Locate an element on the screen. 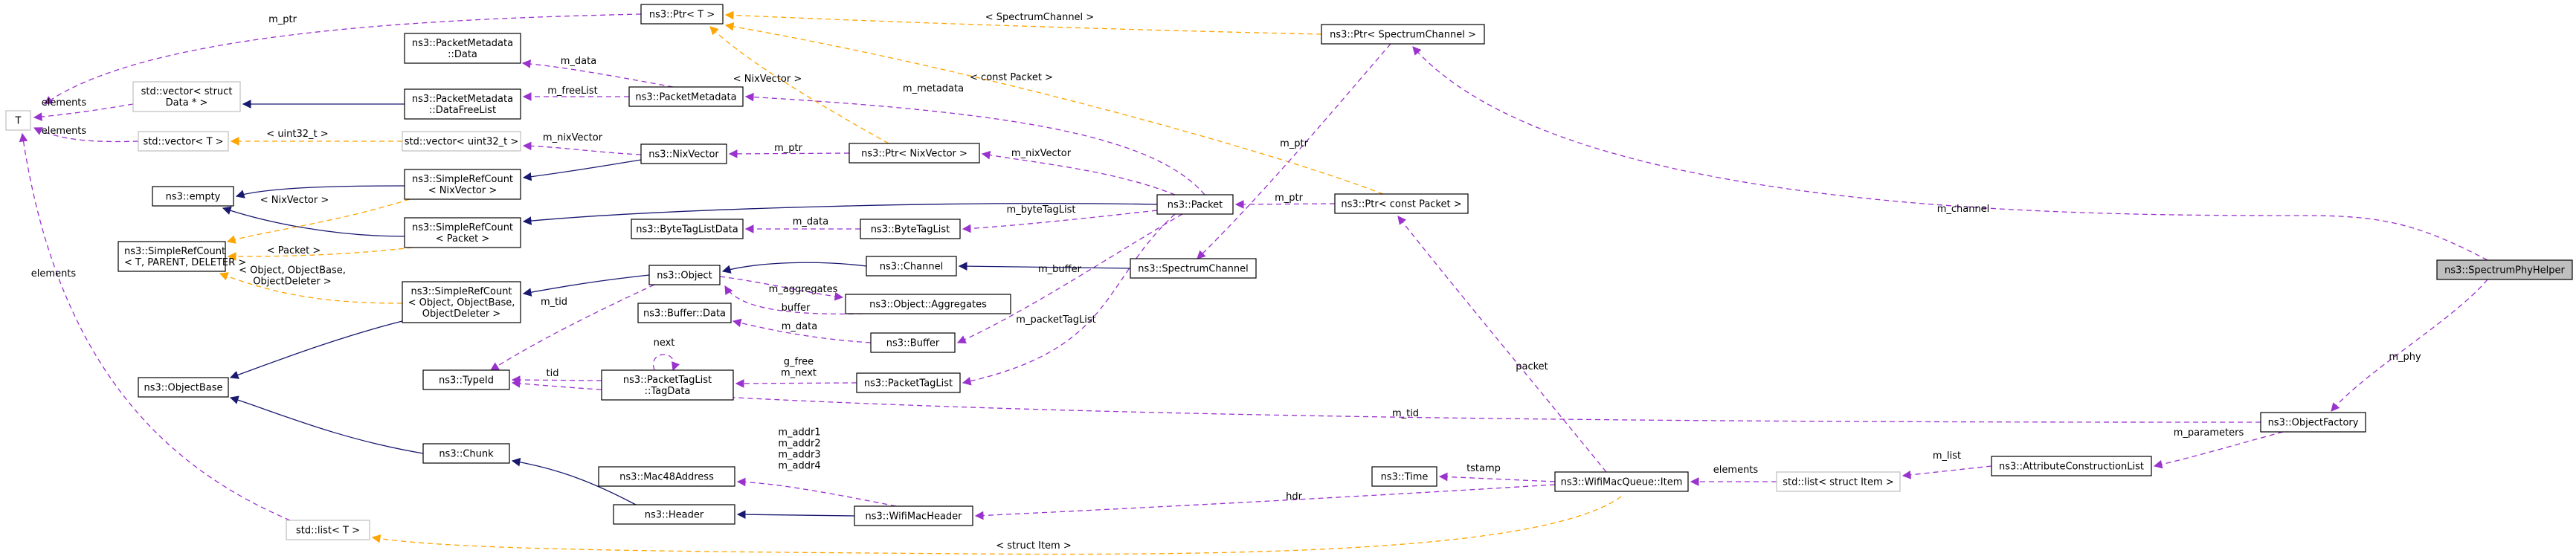 The height and width of the screenshot is (556, 2576). class-node-bytetaglistdata: ns3::ByteTagListData is located at coordinates (687, 229).